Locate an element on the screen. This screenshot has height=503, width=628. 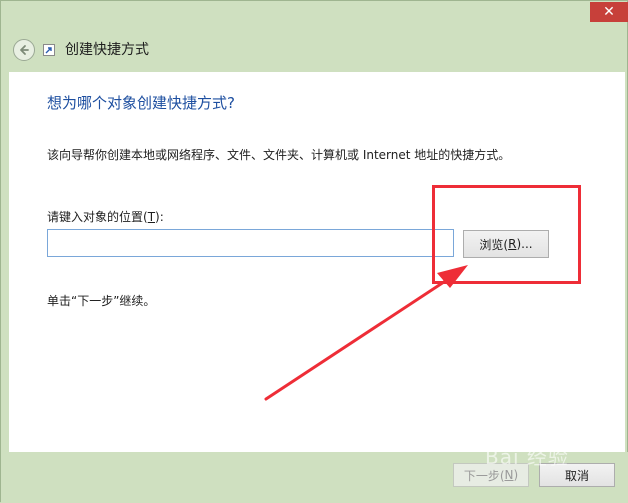
close-button: ✕ is located at coordinates (609, 12).